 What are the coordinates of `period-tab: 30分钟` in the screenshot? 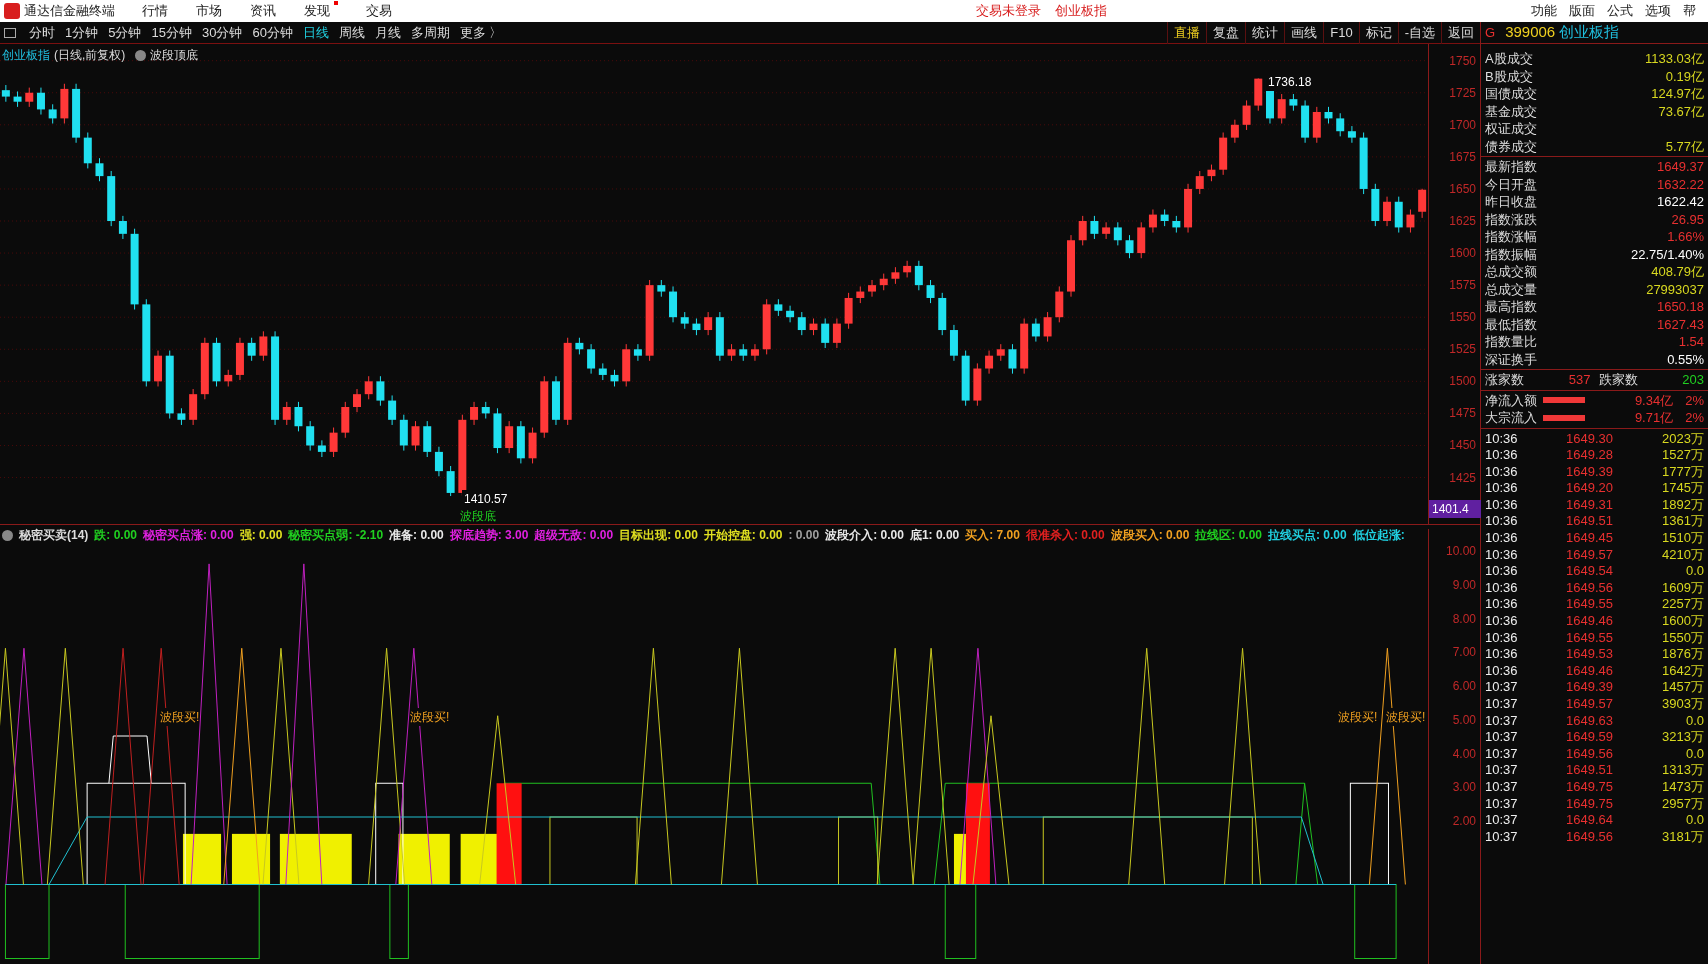 It's located at (222, 32).